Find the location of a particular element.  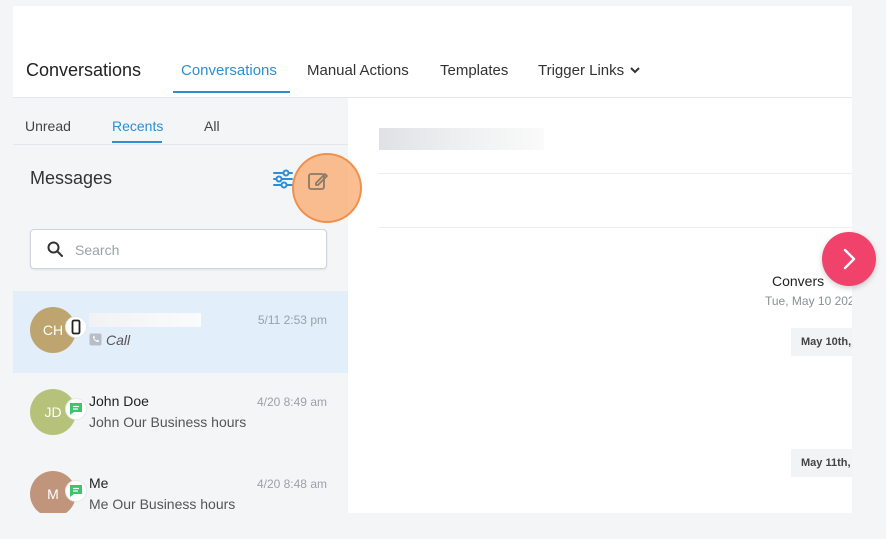

conversation-preview: John Our Business hours is located at coordinates (168, 422).